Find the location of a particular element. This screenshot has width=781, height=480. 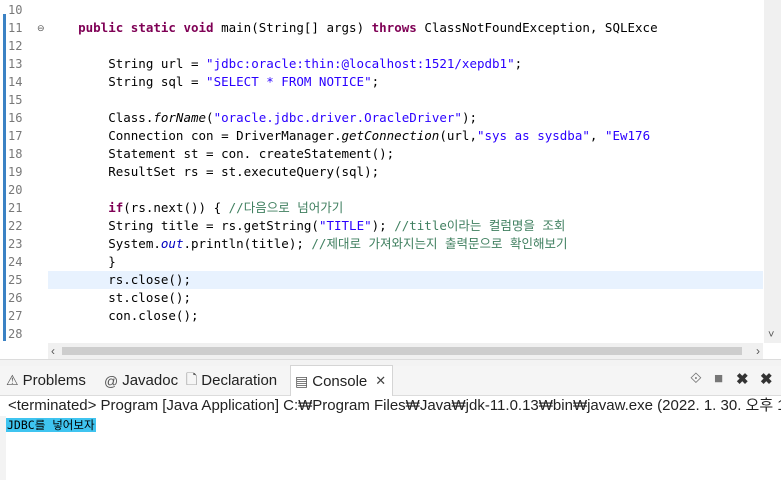

line-number: 19 is located at coordinates (15, 172).